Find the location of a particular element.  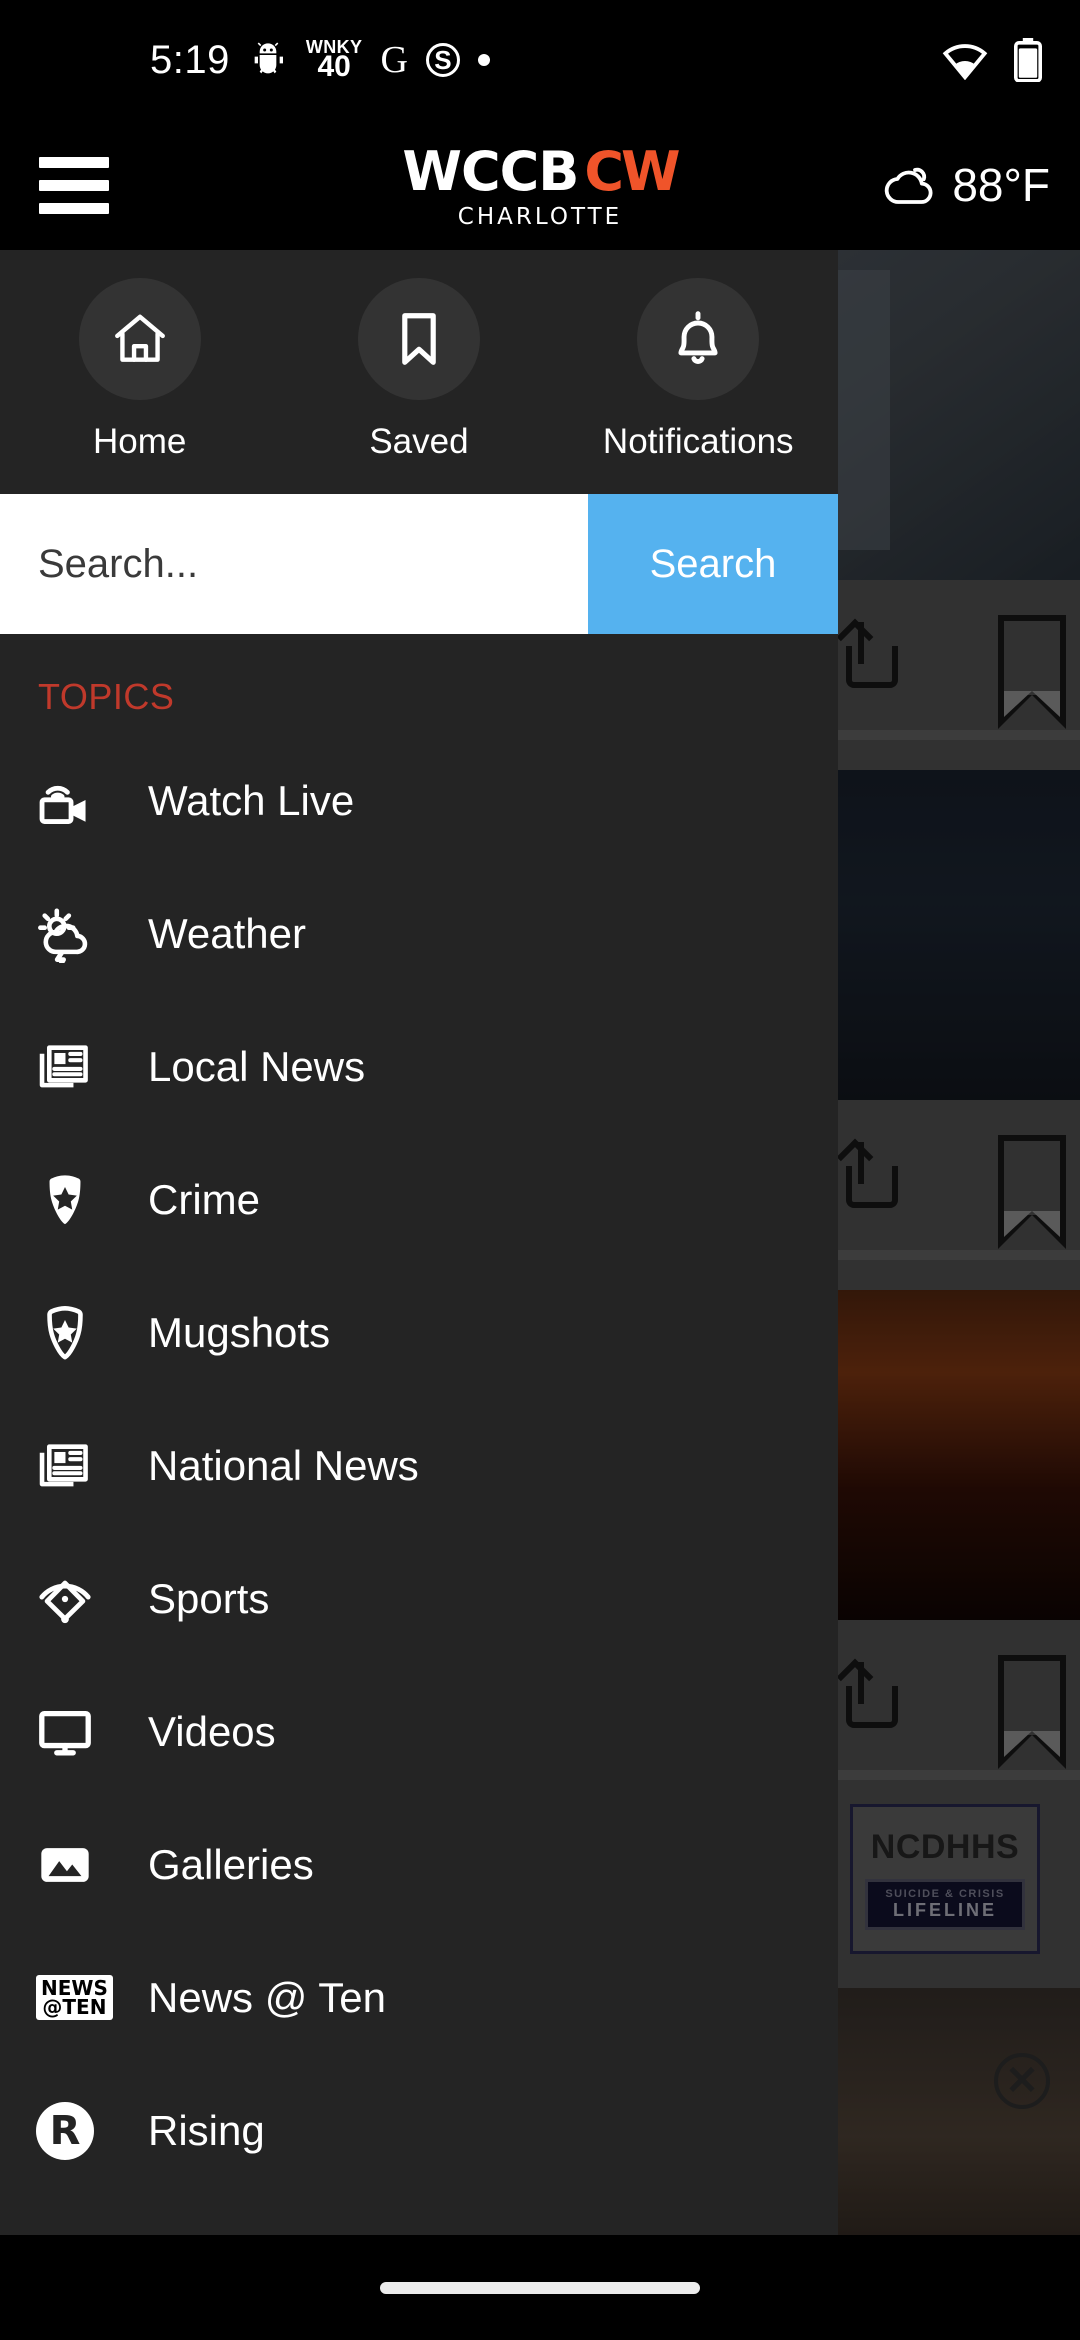

news-at-ten-line2: @TEN is located at coordinates (74, 2006).